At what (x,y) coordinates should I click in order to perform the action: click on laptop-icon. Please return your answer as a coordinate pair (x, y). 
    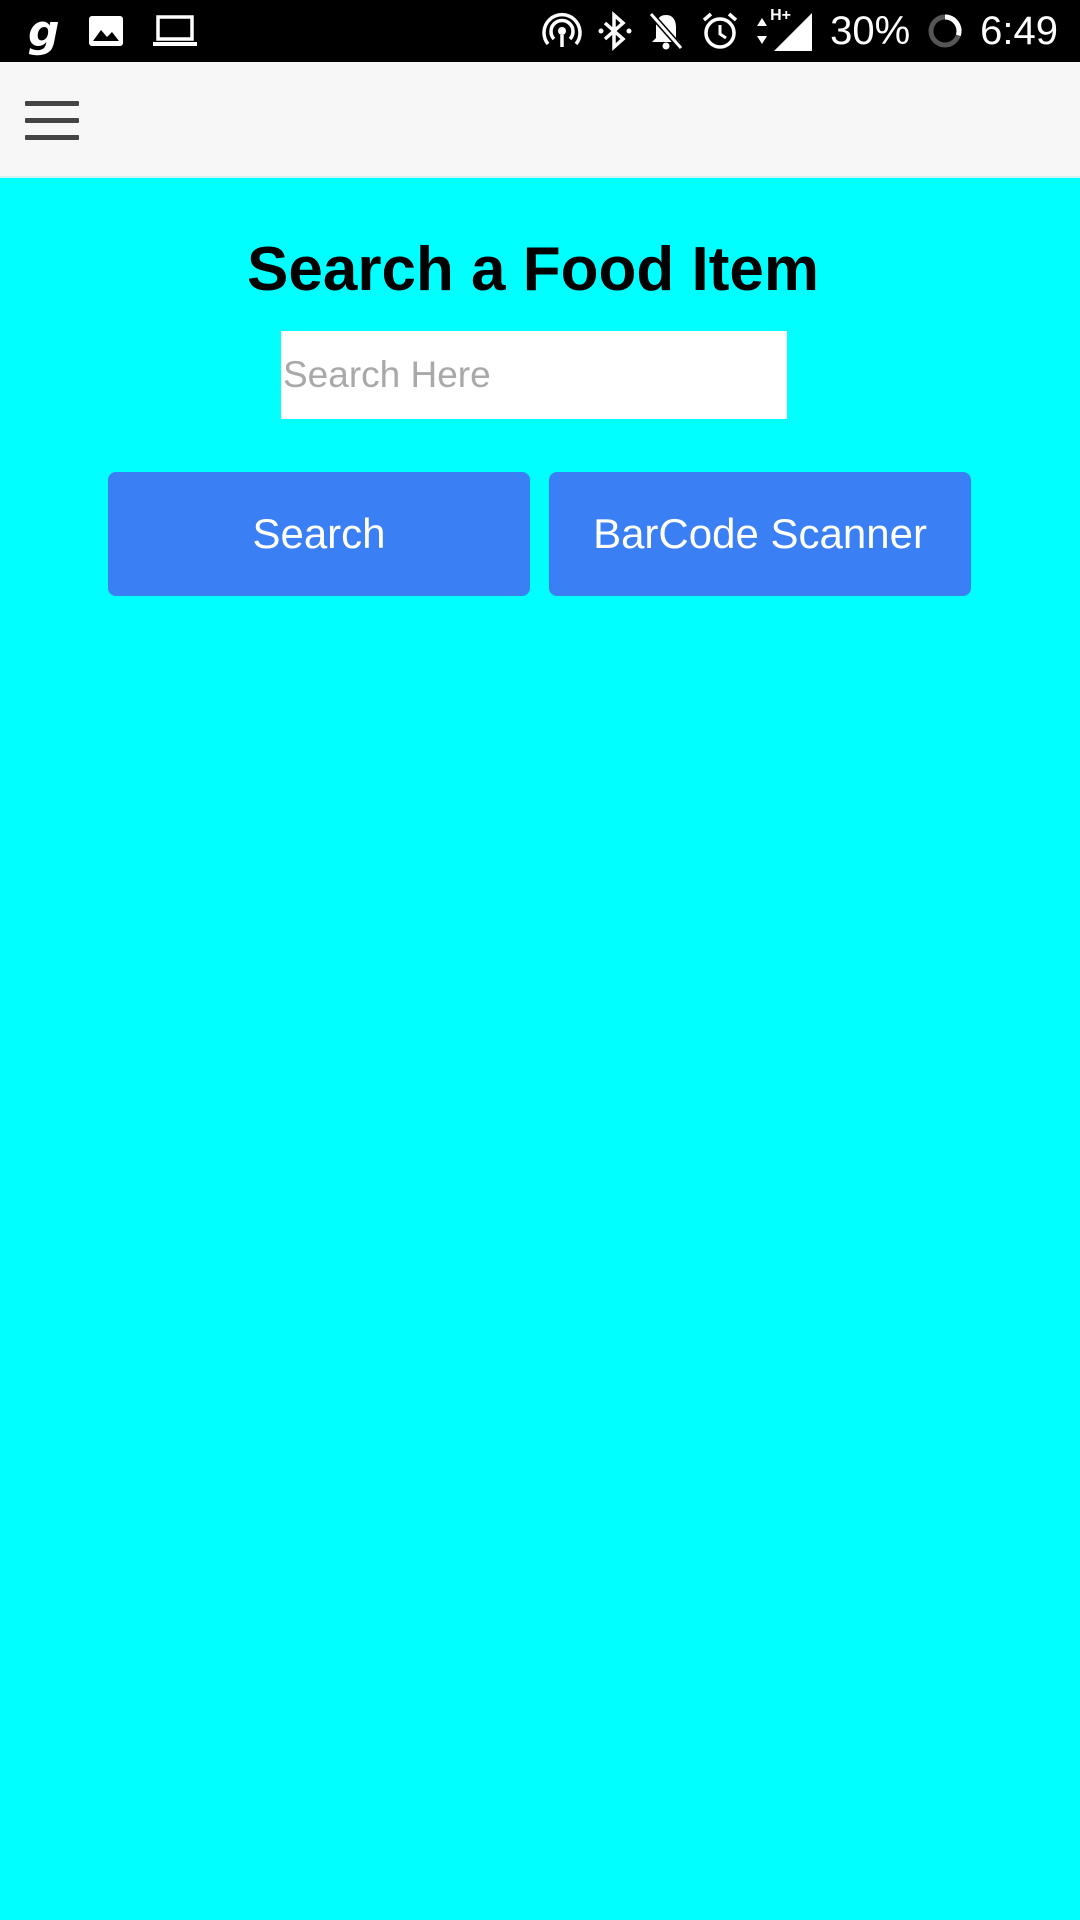
    Looking at the image, I should click on (175, 31).